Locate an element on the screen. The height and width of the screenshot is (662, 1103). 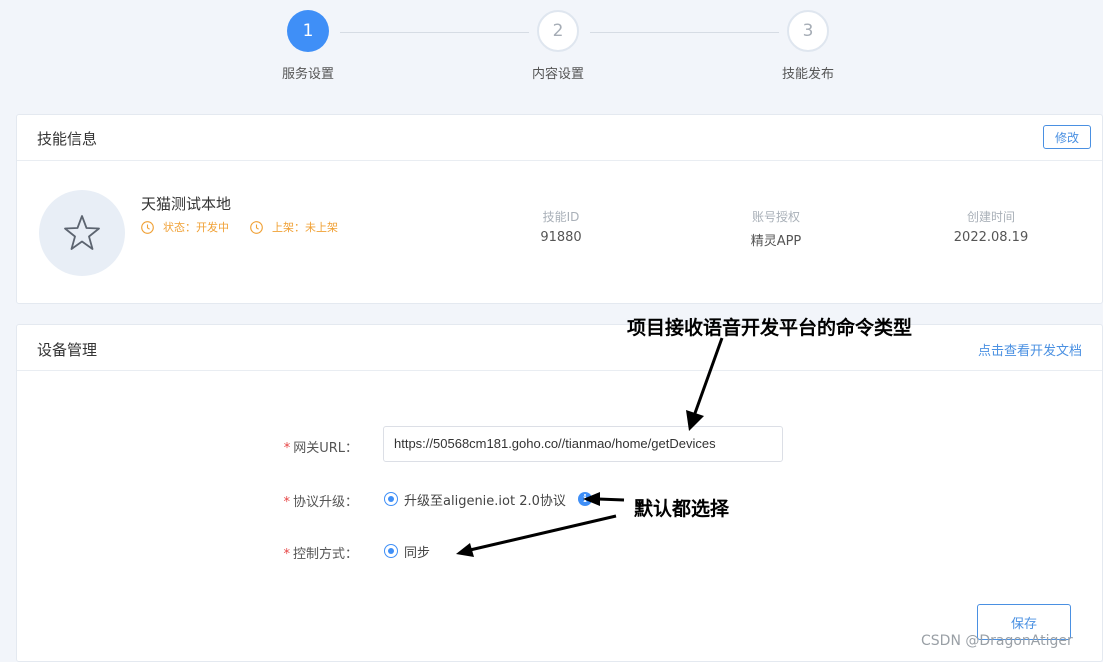
arrow-to-control-head is located at coordinates (465, 550).